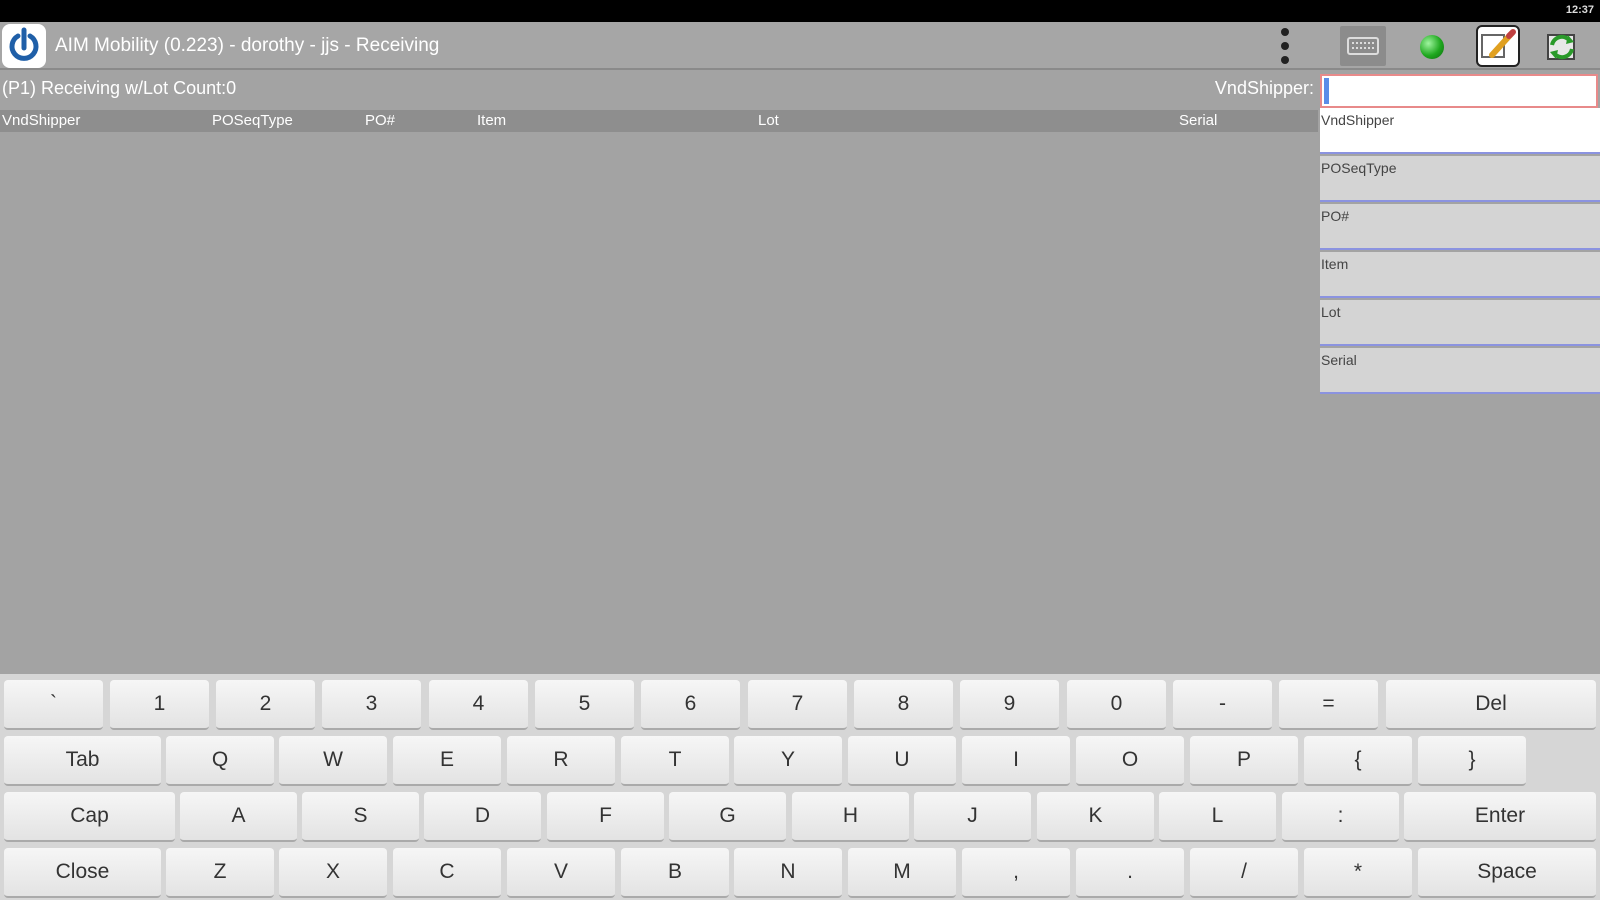 The width and height of the screenshot is (1600, 900). I want to click on key-7: 7, so click(797, 705).